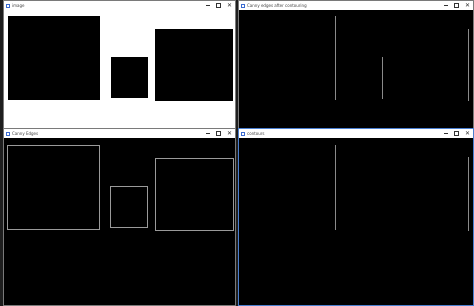 This screenshot has width=474, height=306. What do you see at coordinates (256, 133) in the screenshot?
I see `window-title: contours` at bounding box center [256, 133].